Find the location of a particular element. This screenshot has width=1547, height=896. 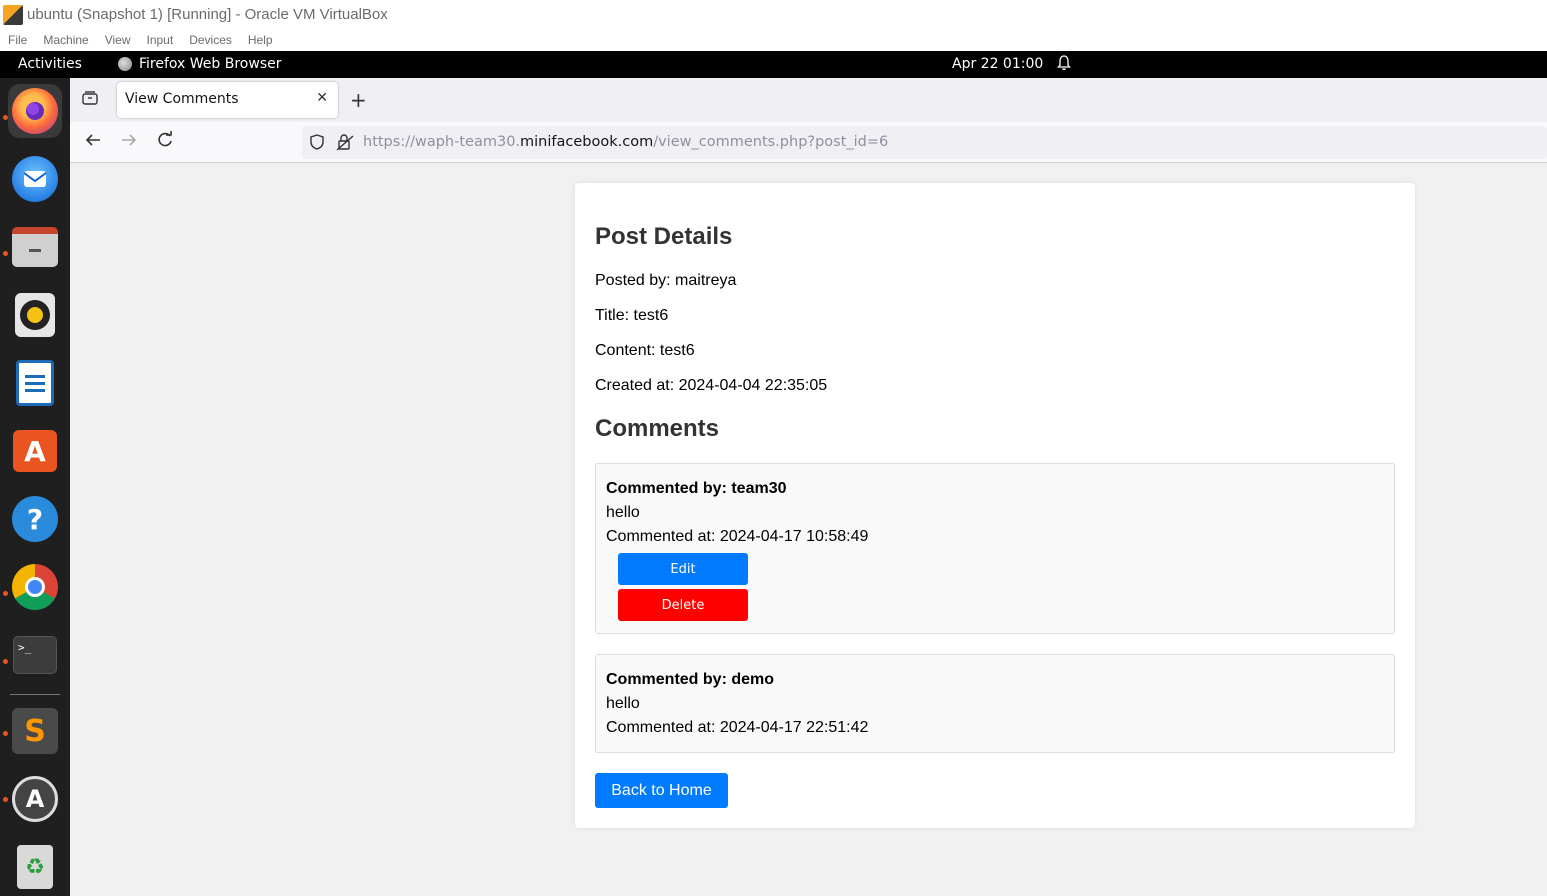

help-icon: ? is located at coordinates (35, 519).